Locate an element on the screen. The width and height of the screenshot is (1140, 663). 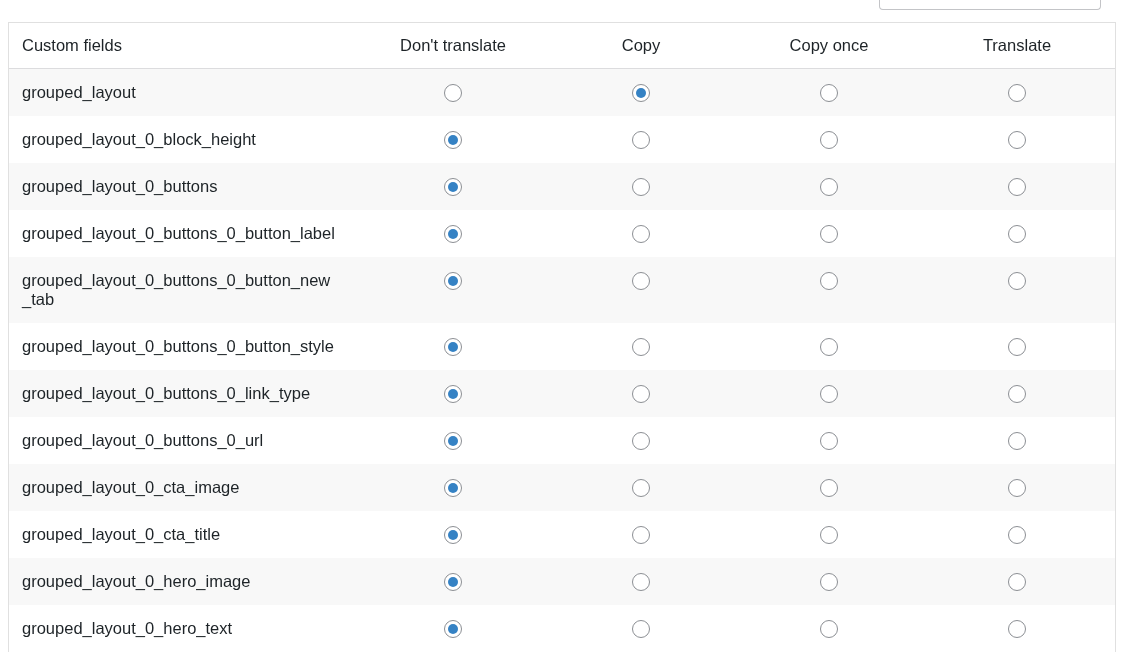
column-header: Custom fields is located at coordinates (72, 45).